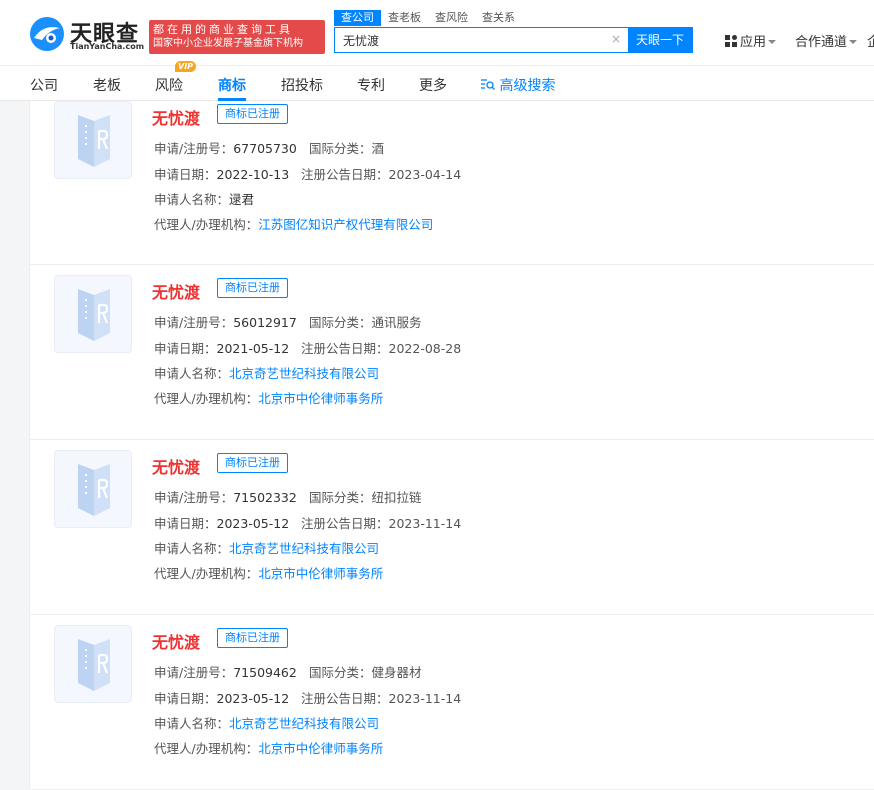 The height and width of the screenshot is (790, 874). What do you see at coordinates (518, 85) in the screenshot?
I see `advanced-search-link: 高级搜索` at bounding box center [518, 85].